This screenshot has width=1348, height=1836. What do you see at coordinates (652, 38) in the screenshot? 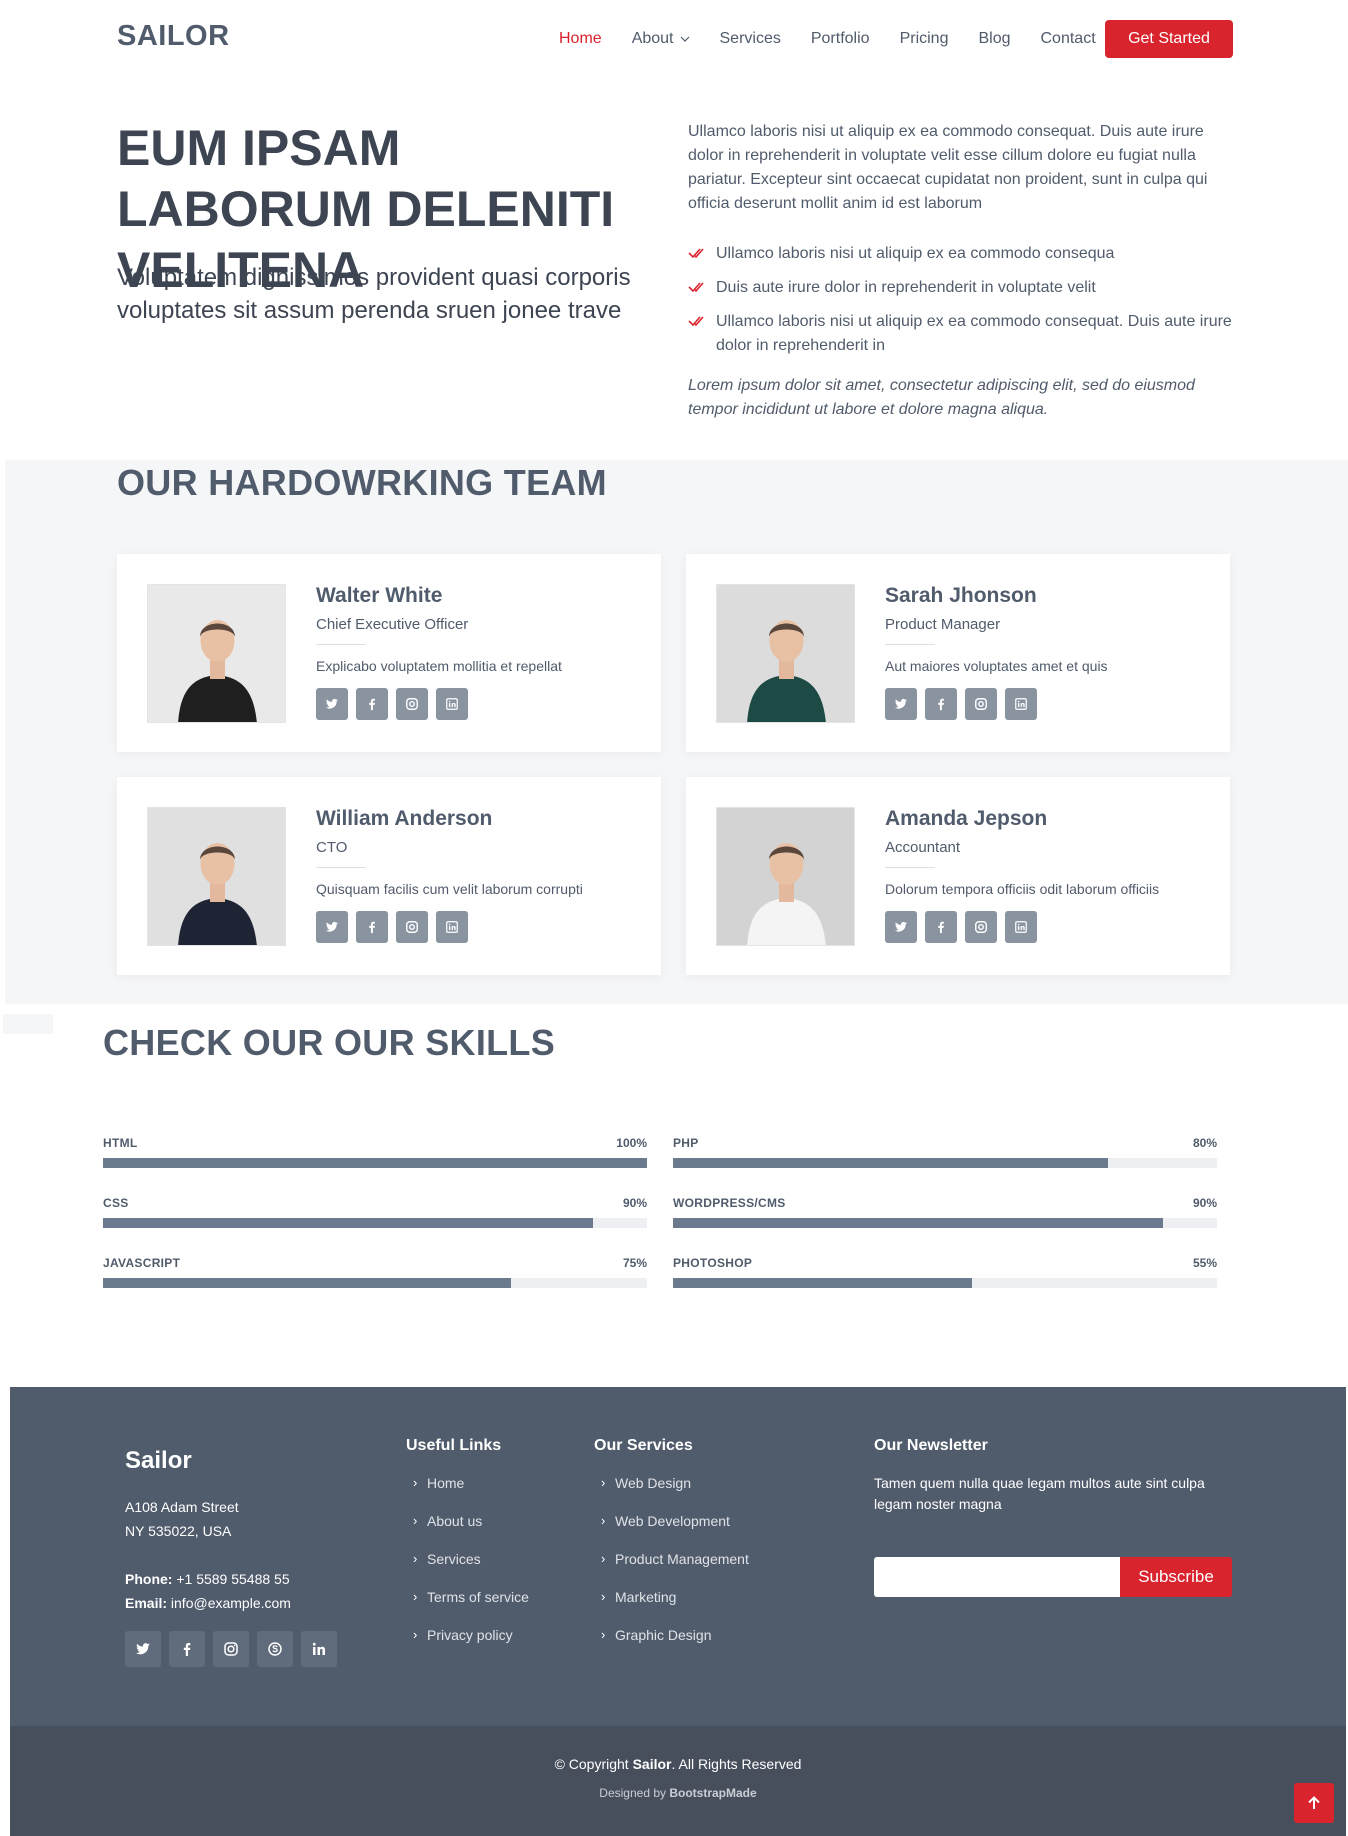
I see `nav-about-label: About` at bounding box center [652, 38].